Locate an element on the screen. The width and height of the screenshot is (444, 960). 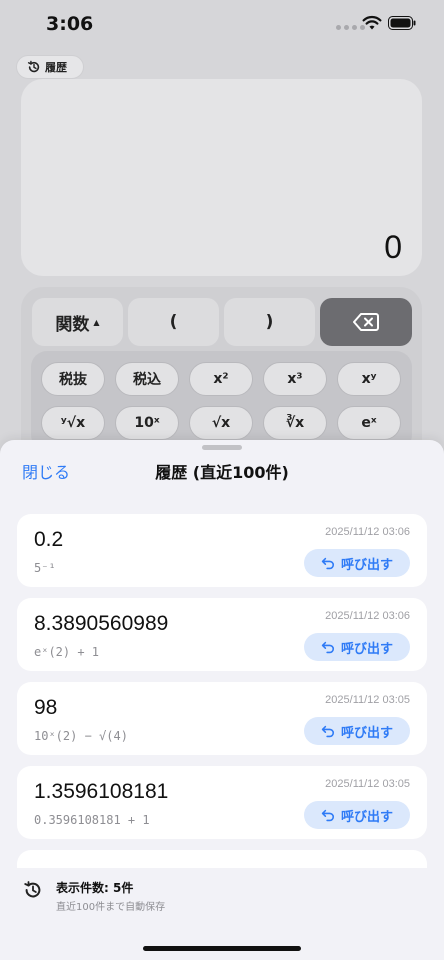
history-button: 履歴 is located at coordinates (50, 67).